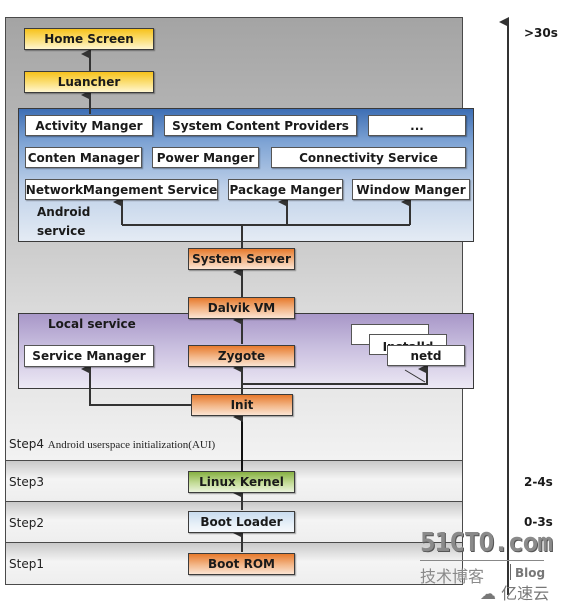 This screenshot has height=604, width=563. Describe the element at coordinates (83, 157) in the screenshot. I see `content-manager-node: Conten Manager` at that location.